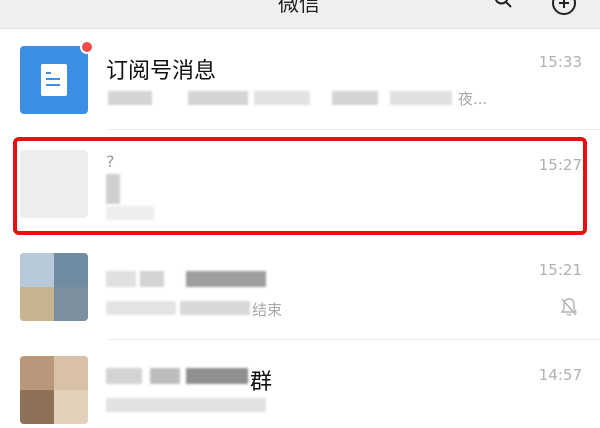 The image size is (600, 428). Describe the element at coordinates (564, 8) in the screenshot. I see `add-circle-icon` at that location.